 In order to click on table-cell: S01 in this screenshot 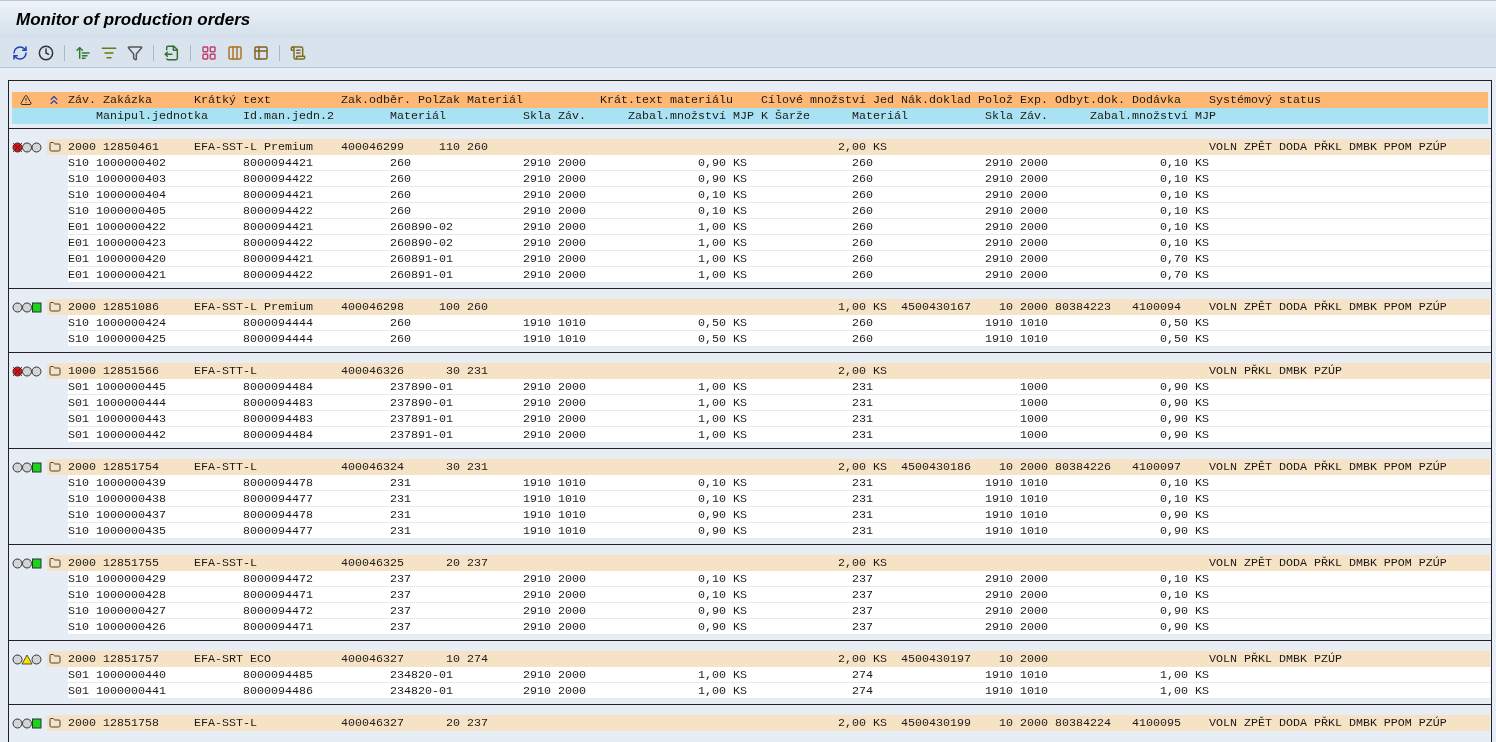, I will do `click(78, 691)`.